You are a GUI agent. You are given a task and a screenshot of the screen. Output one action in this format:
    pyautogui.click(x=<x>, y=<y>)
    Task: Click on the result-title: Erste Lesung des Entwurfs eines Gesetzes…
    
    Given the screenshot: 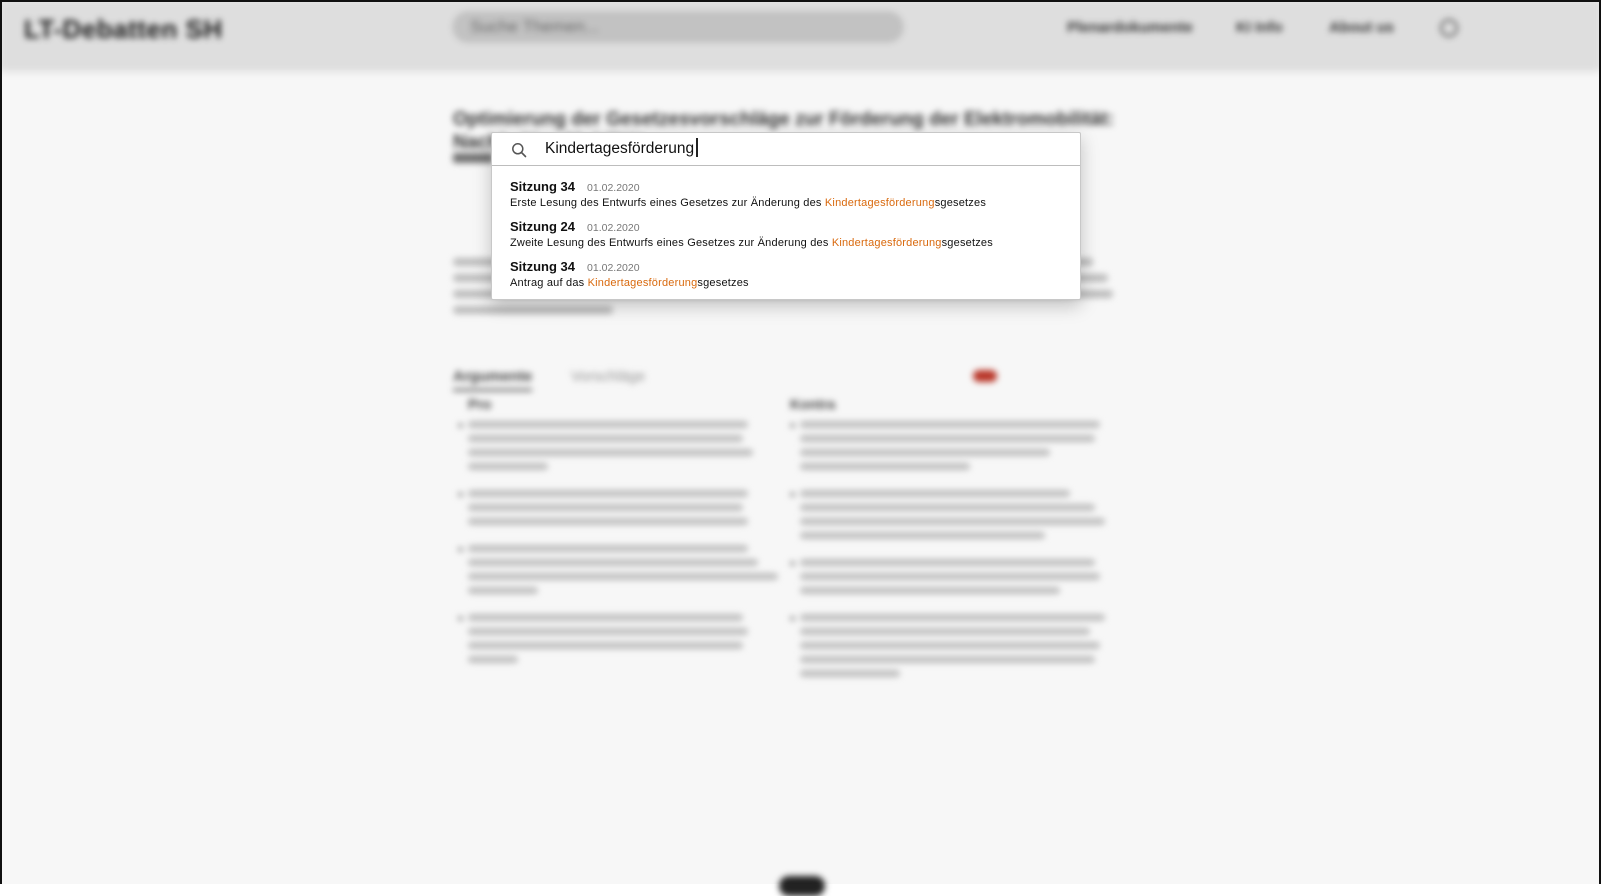 What is the action you would take?
    pyautogui.click(x=748, y=203)
    